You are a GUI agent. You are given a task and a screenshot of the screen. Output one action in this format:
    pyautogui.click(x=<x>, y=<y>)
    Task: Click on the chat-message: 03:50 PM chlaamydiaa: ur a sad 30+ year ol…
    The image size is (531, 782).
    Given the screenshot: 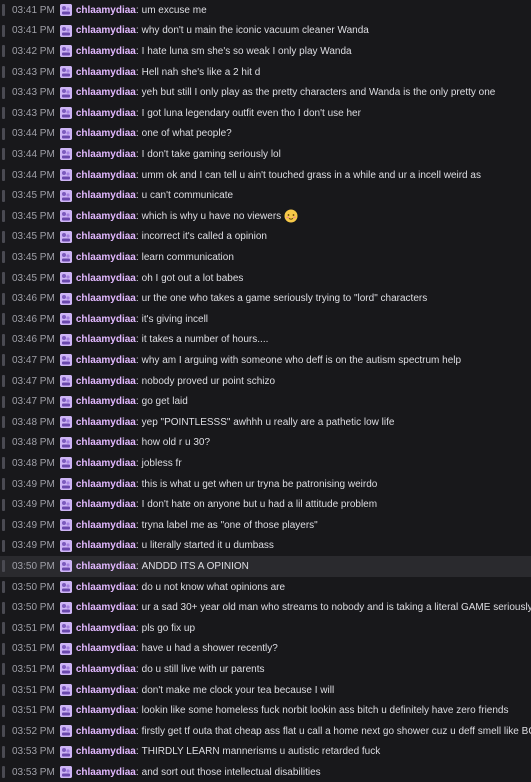 What is the action you would take?
    pyautogui.click(x=265, y=607)
    